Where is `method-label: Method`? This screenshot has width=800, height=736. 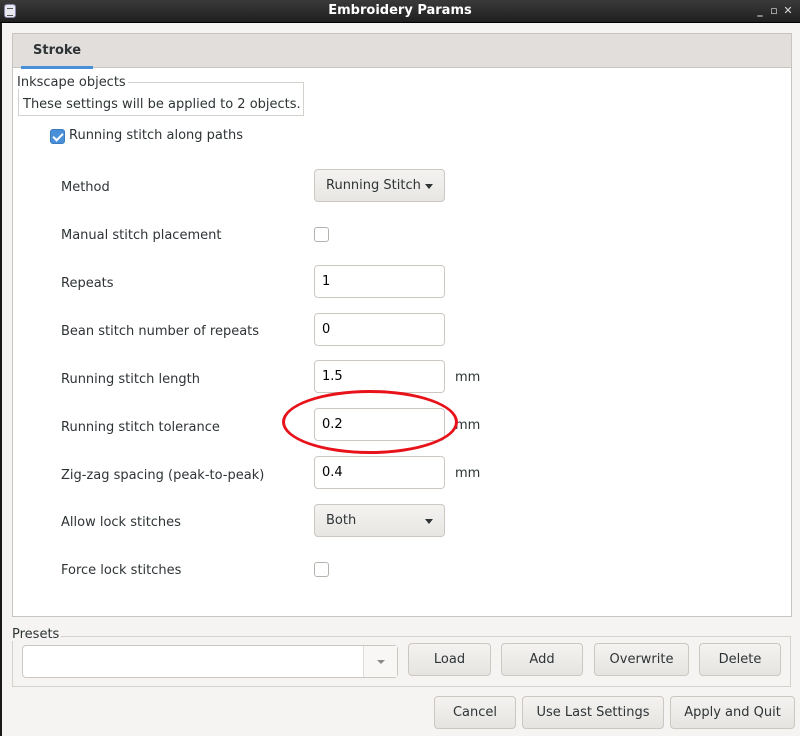 method-label: Method is located at coordinates (85, 187).